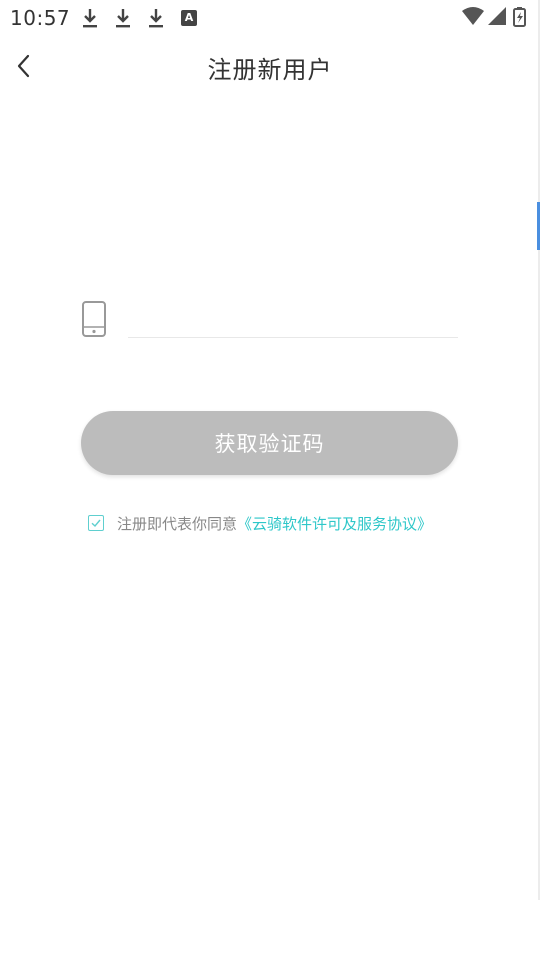 This screenshot has width=540, height=960. I want to click on cell-signal-icon, so click(497, 16).